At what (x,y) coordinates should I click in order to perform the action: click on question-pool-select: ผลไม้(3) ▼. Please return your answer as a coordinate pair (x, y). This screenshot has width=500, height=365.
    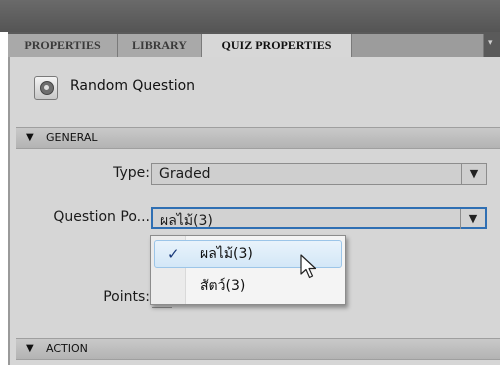
    Looking at the image, I should click on (319, 218).